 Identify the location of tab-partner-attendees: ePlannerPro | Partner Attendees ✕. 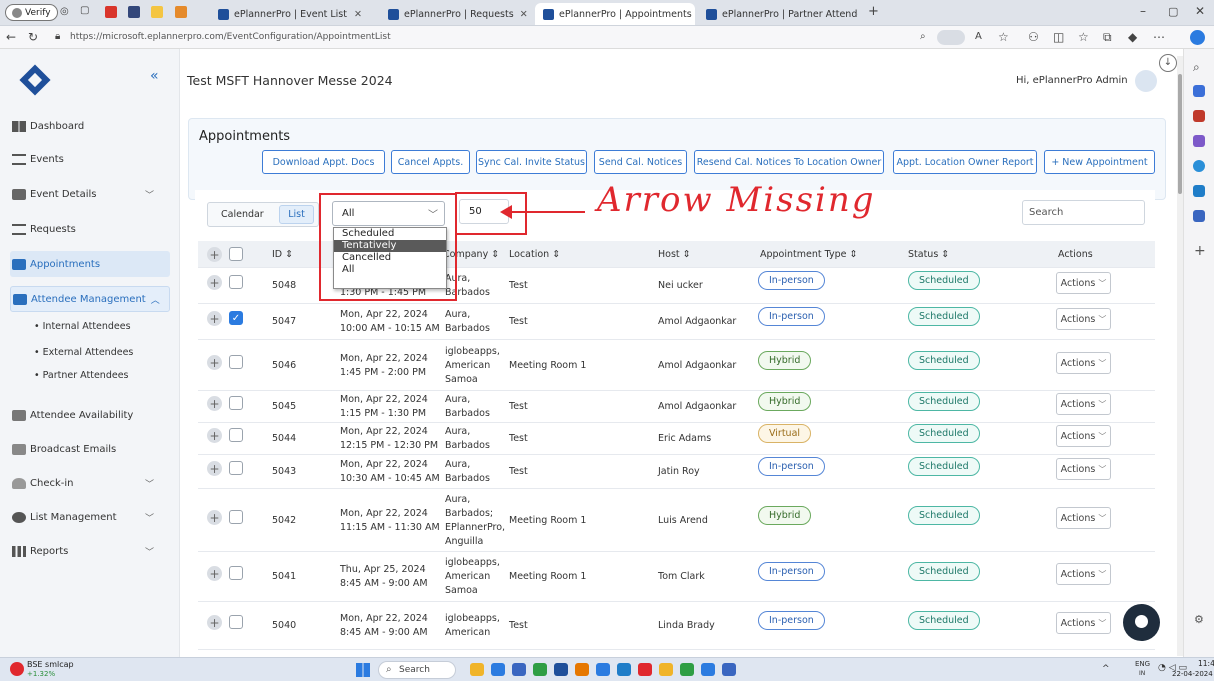
(778, 14).